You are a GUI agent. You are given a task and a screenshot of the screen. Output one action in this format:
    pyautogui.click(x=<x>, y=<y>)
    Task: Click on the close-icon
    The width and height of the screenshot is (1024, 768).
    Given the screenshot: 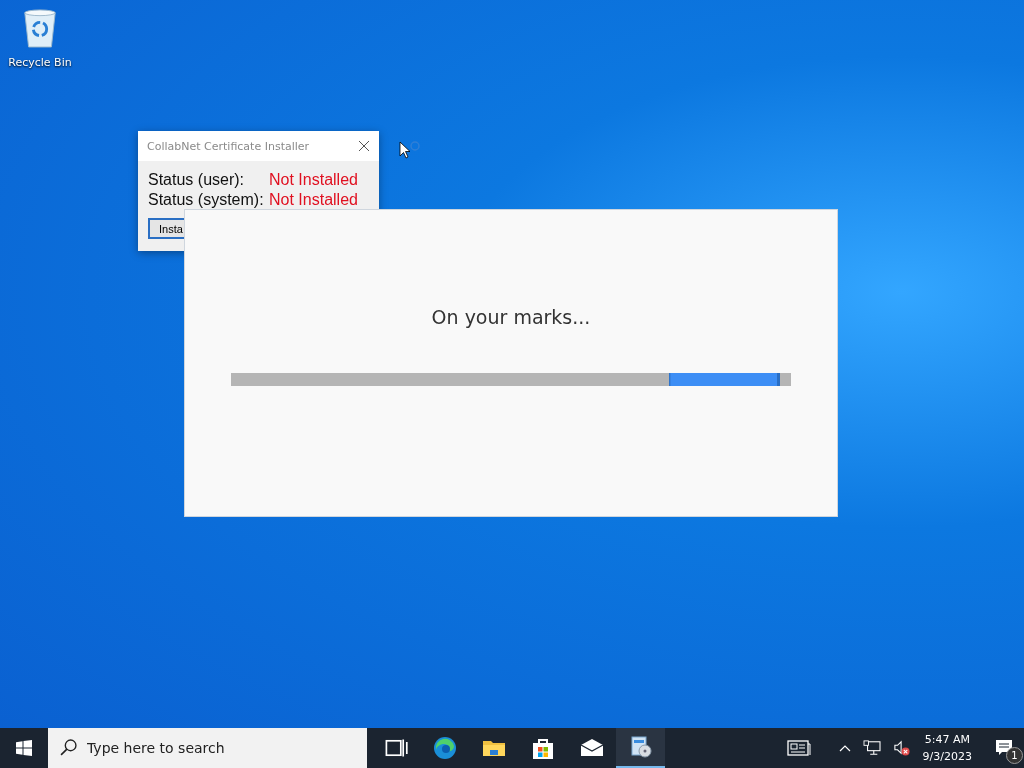 What is the action you would take?
    pyautogui.click(x=364, y=146)
    